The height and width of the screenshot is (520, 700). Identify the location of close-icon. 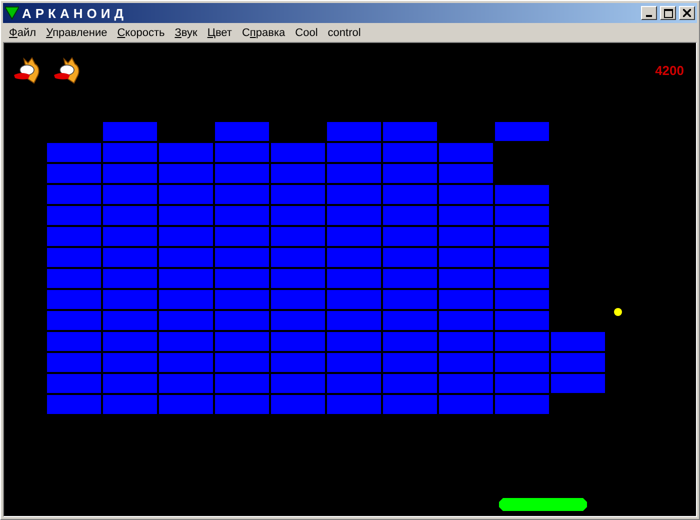
(687, 13).